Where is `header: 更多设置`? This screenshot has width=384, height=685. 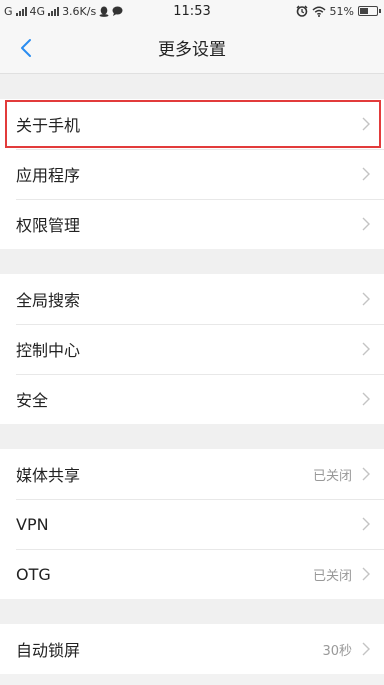 header: 更多设置 is located at coordinates (192, 48).